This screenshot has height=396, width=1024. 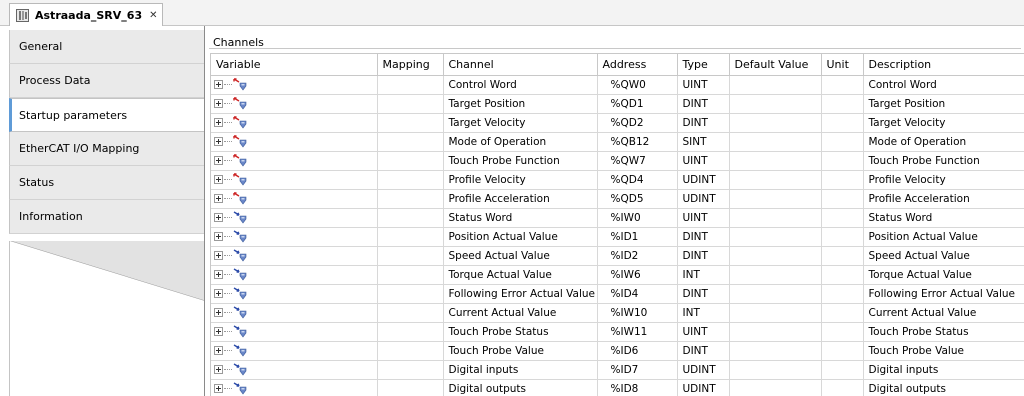 What do you see at coordinates (106, 183) in the screenshot?
I see `sidebar-item-status: Status` at bounding box center [106, 183].